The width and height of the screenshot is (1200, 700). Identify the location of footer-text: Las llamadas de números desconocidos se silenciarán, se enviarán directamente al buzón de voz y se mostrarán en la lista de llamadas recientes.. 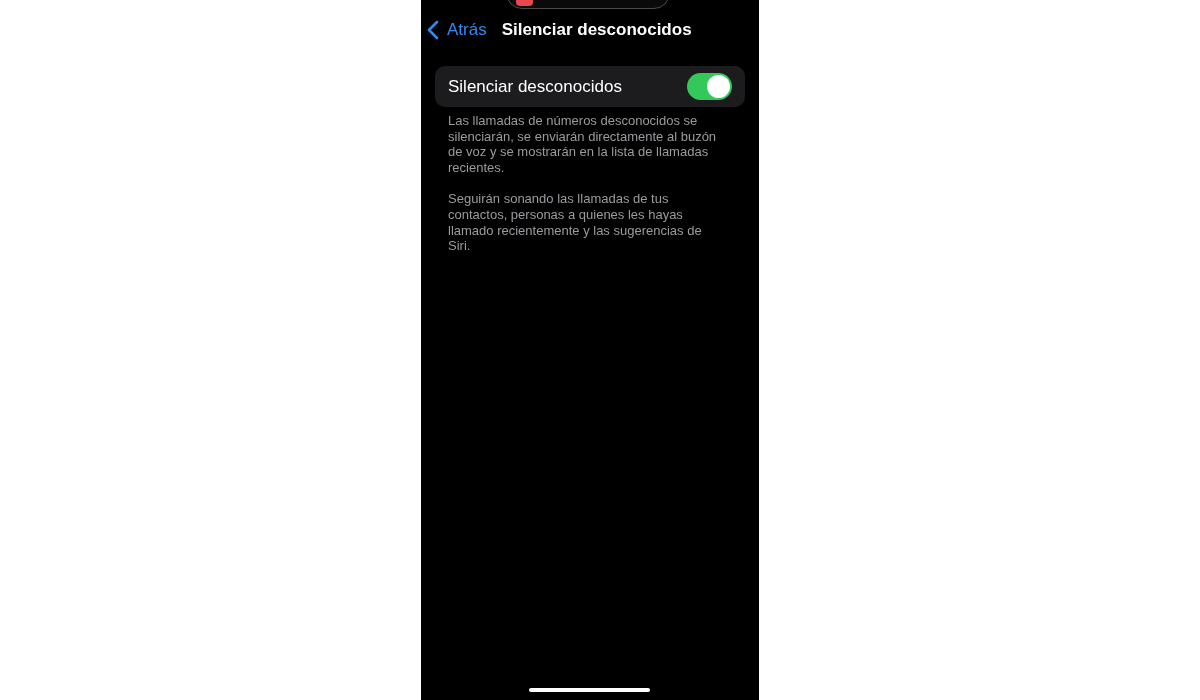
(583, 144).